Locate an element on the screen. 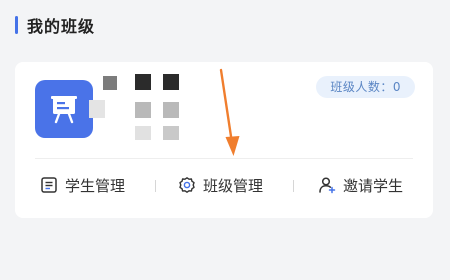  student-count-badge: 班级人数：0 is located at coordinates (365, 87).